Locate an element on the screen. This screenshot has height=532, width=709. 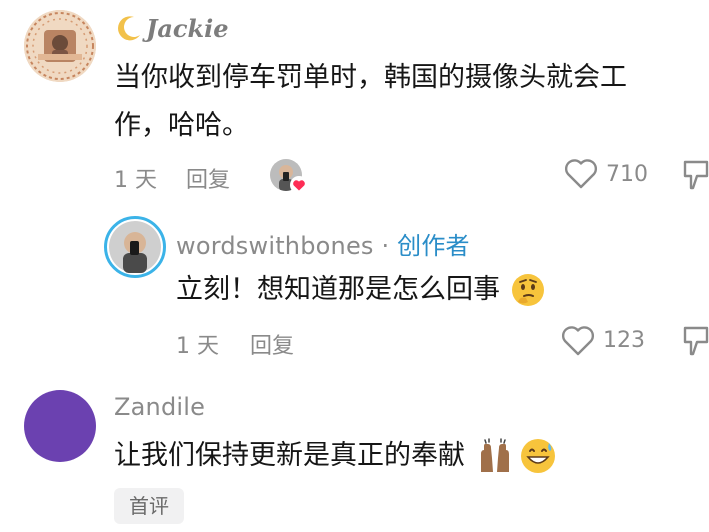
avatar-wordswithbones is located at coordinates (135, 247).